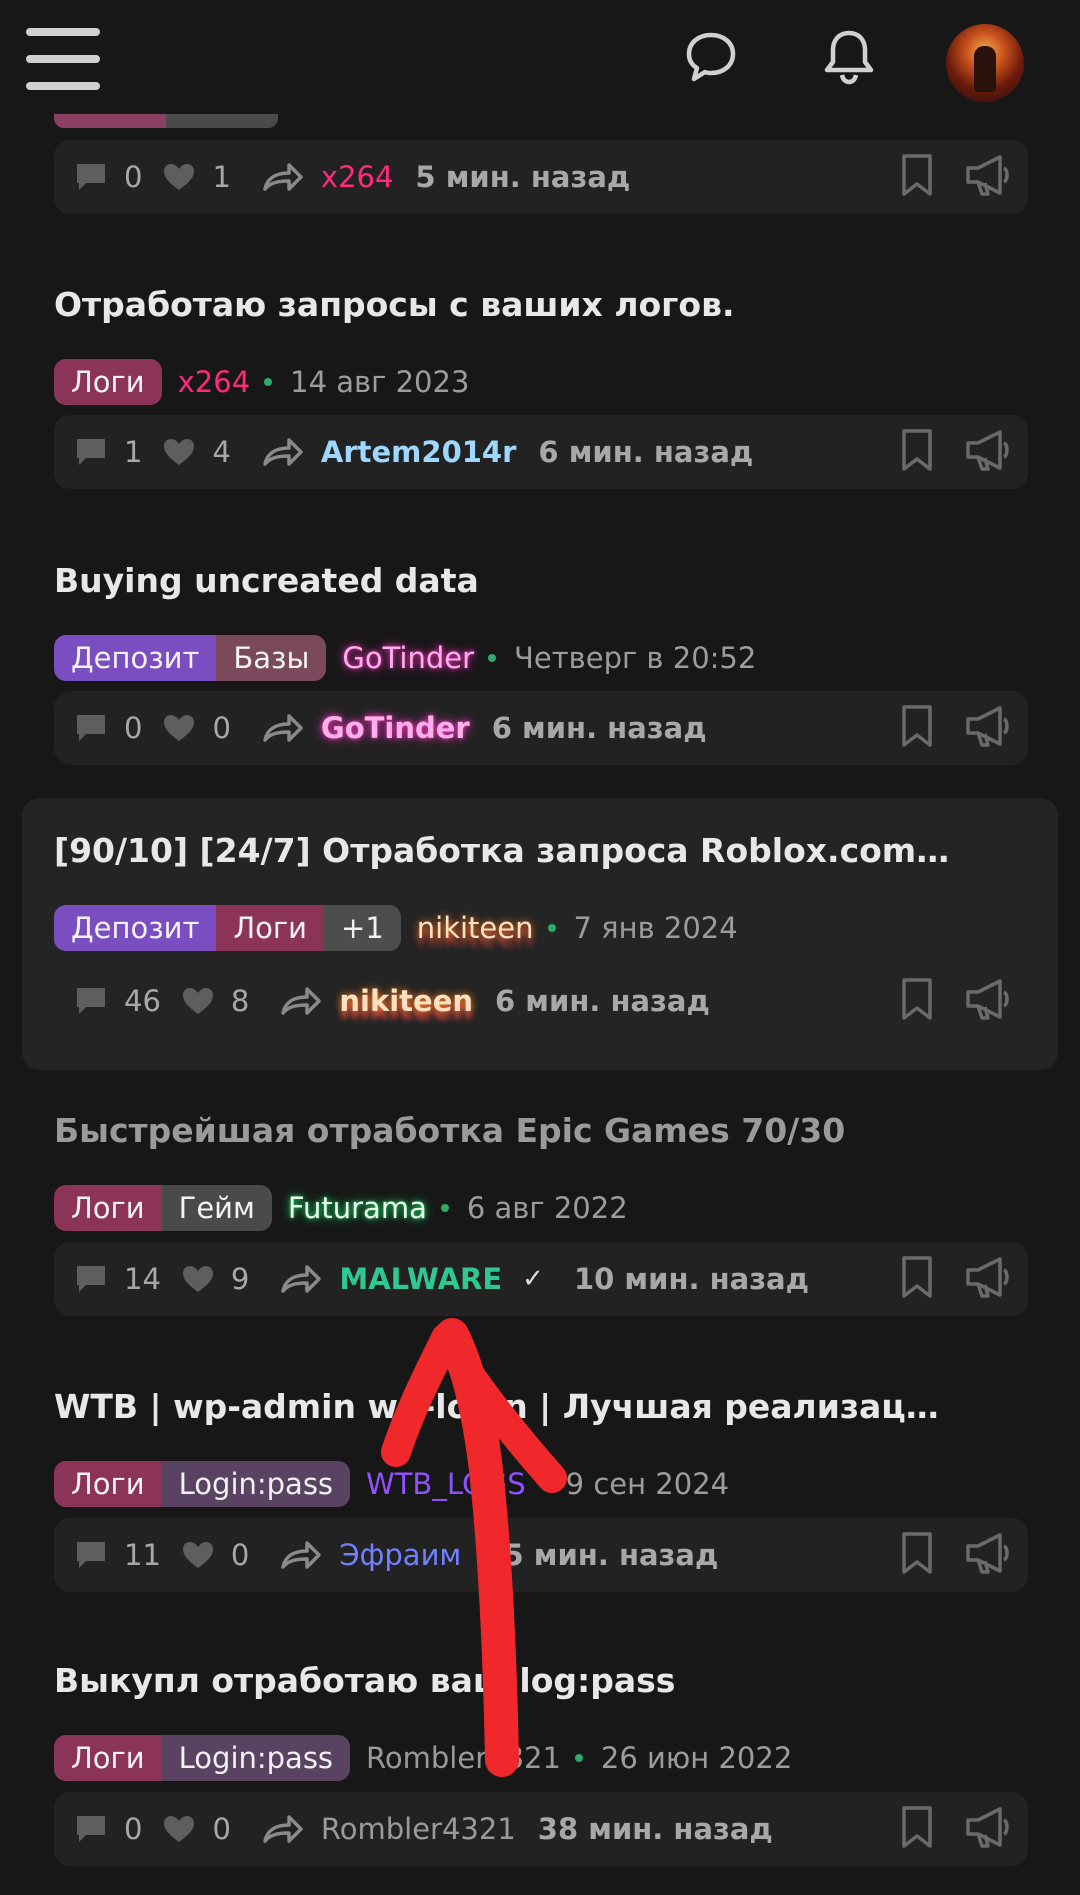  What do you see at coordinates (406, 1001) in the screenshot?
I see `last-poster-link: nikiteen` at bounding box center [406, 1001].